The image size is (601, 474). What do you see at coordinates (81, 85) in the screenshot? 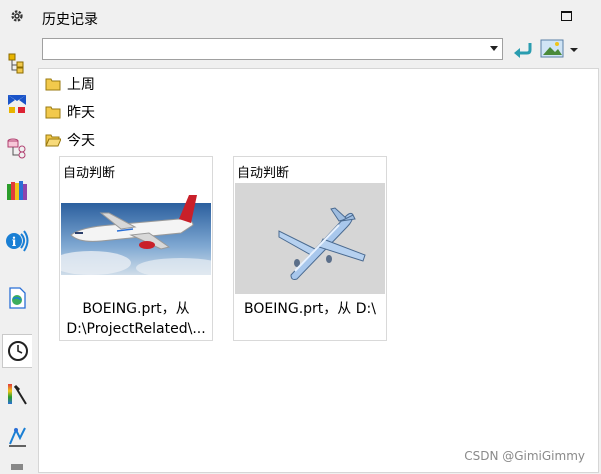
I see `group-label: 上周` at bounding box center [81, 85].